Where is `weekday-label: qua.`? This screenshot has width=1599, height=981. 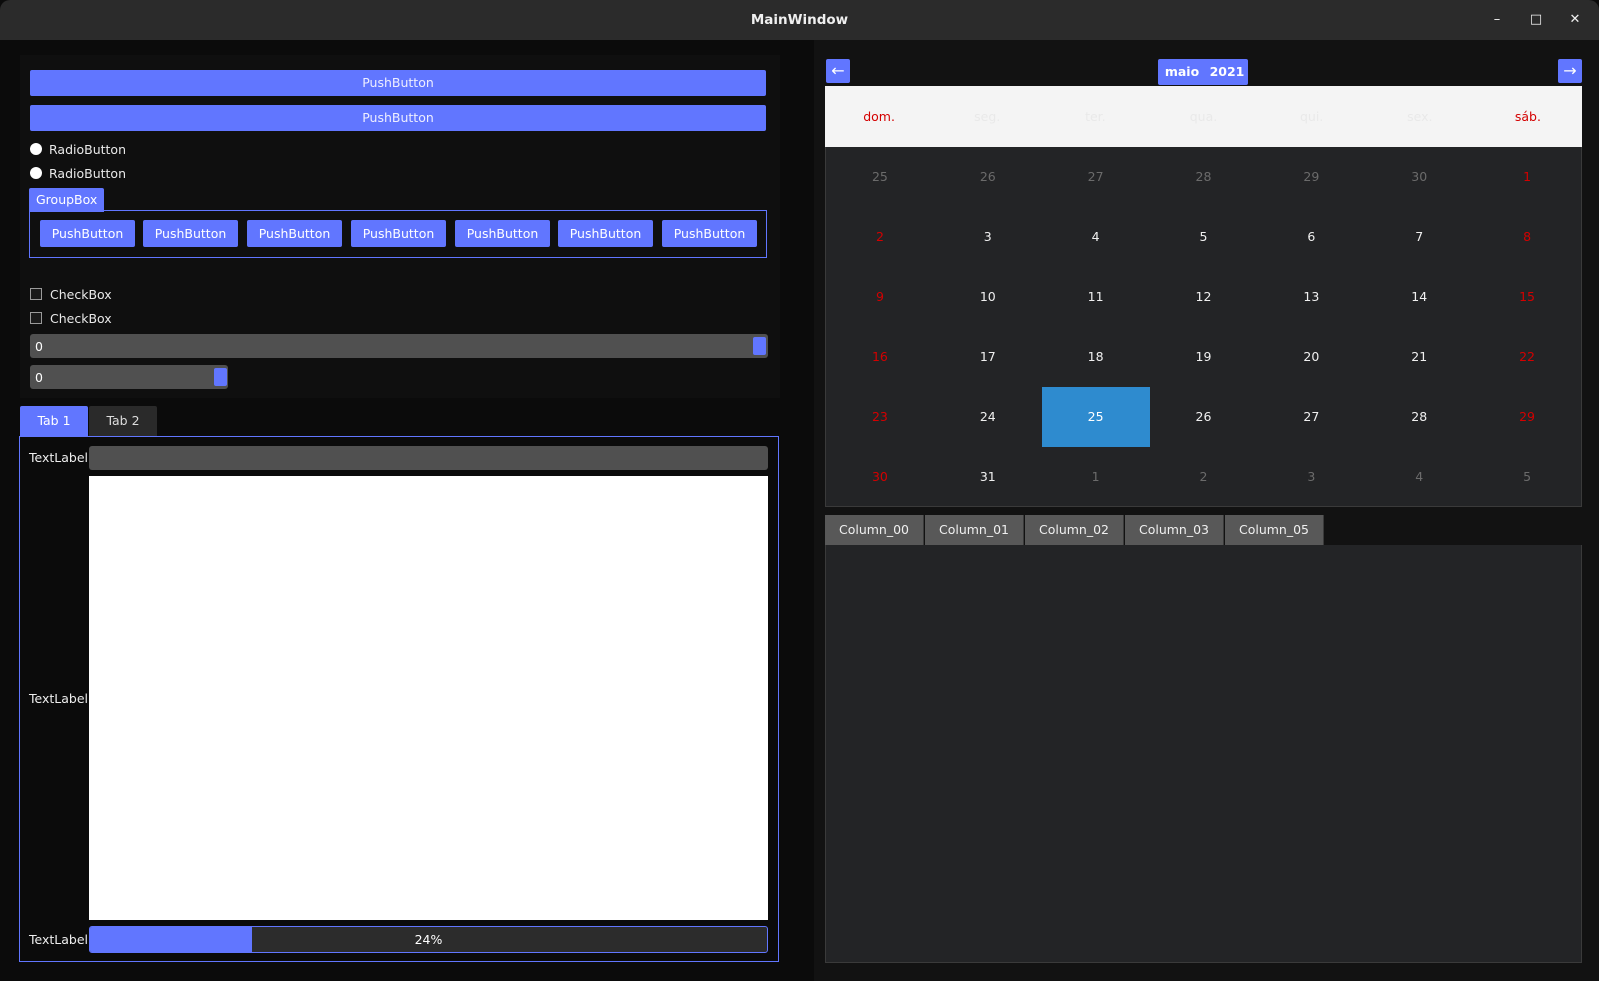 weekday-label: qua. is located at coordinates (1203, 116).